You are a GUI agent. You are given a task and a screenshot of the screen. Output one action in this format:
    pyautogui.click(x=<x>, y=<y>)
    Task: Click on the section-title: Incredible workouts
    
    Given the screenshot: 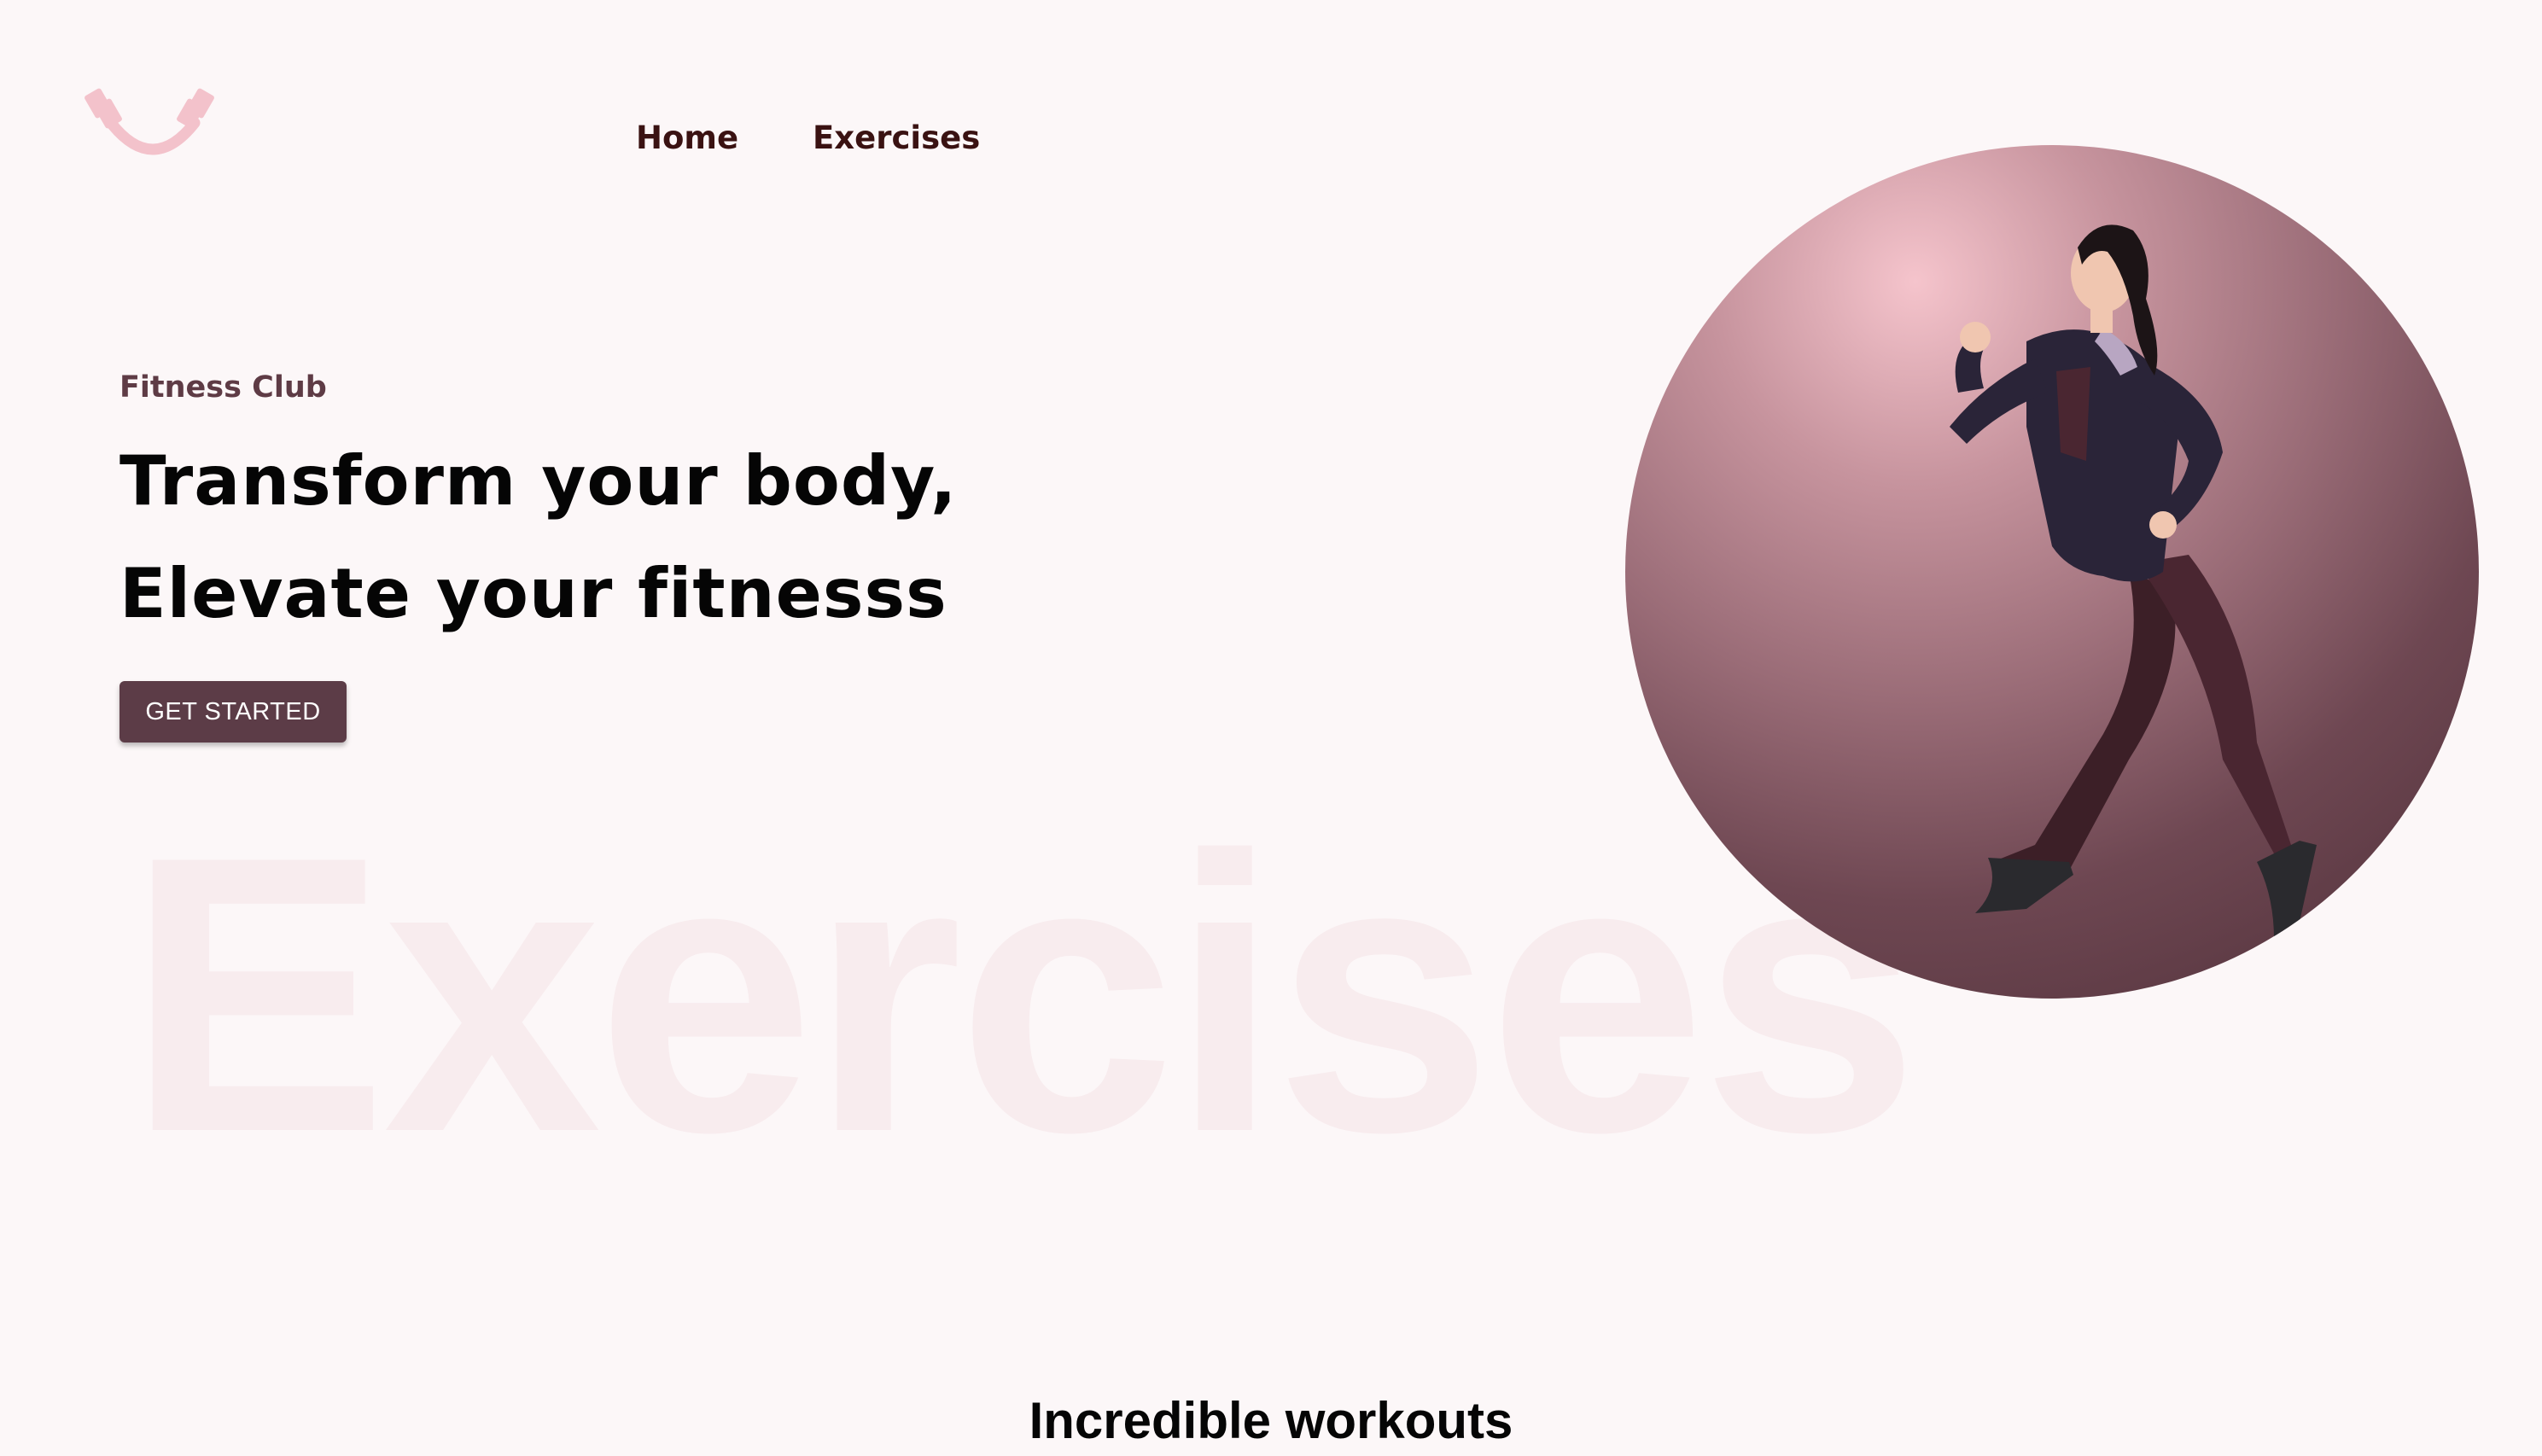 What is the action you would take?
    pyautogui.click(x=1271, y=1420)
    